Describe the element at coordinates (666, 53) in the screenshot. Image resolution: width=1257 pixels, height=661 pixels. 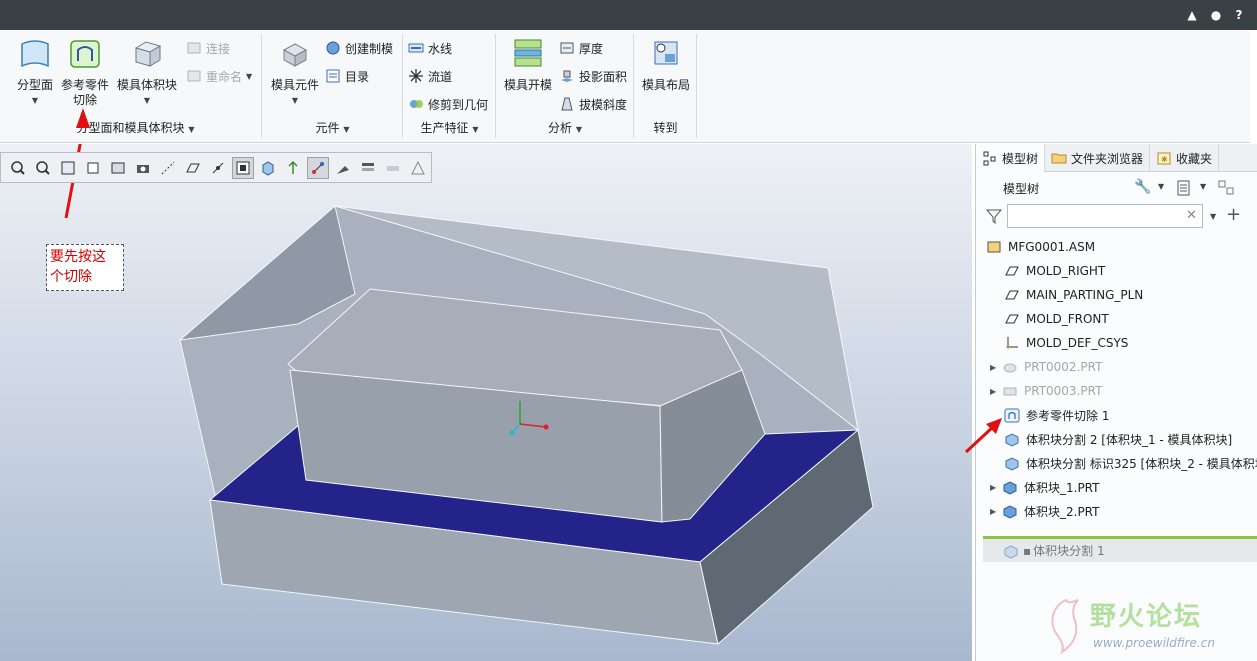
I see `mold-layout-icon` at that location.